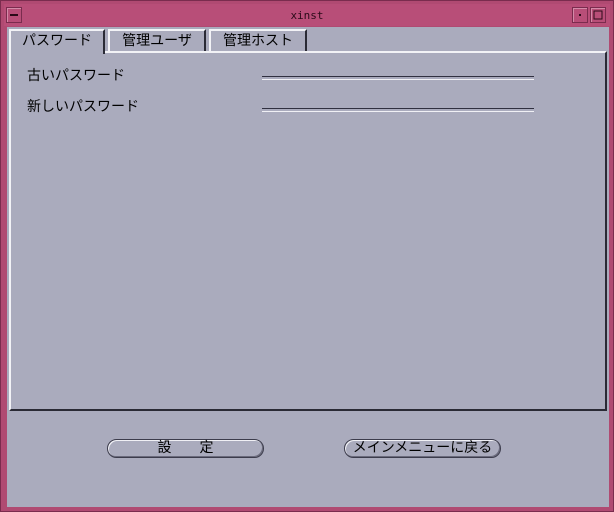 Image resolution: width=614 pixels, height=512 pixels. Describe the element at coordinates (580, 15) in the screenshot. I see `minimize-icon` at that location.